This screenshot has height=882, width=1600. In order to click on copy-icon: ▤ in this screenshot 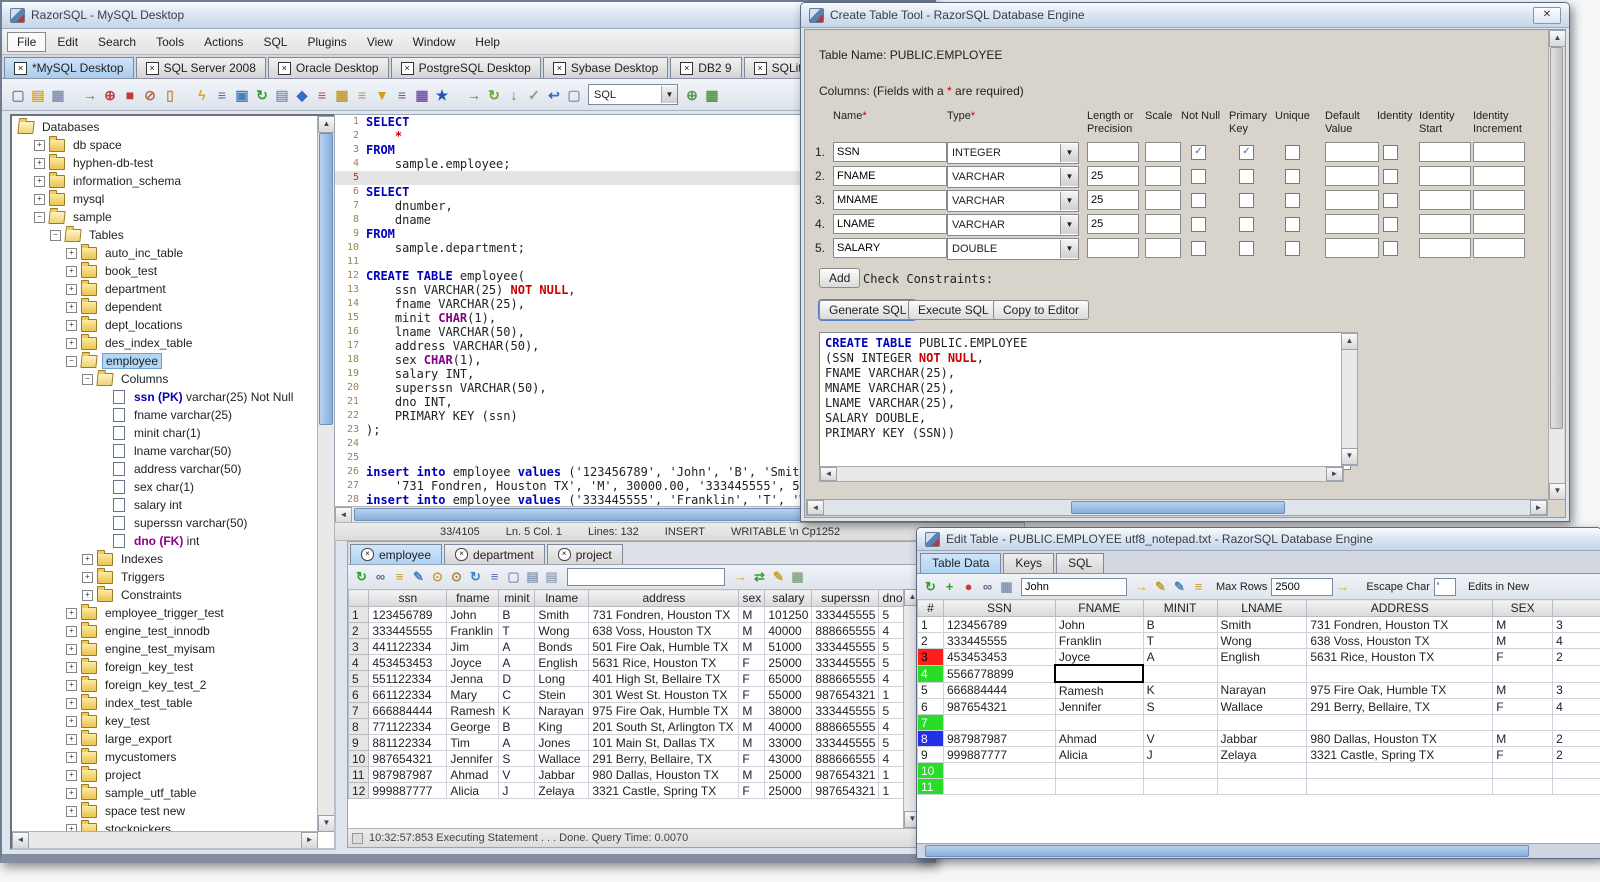, I will do `click(532, 577)`.